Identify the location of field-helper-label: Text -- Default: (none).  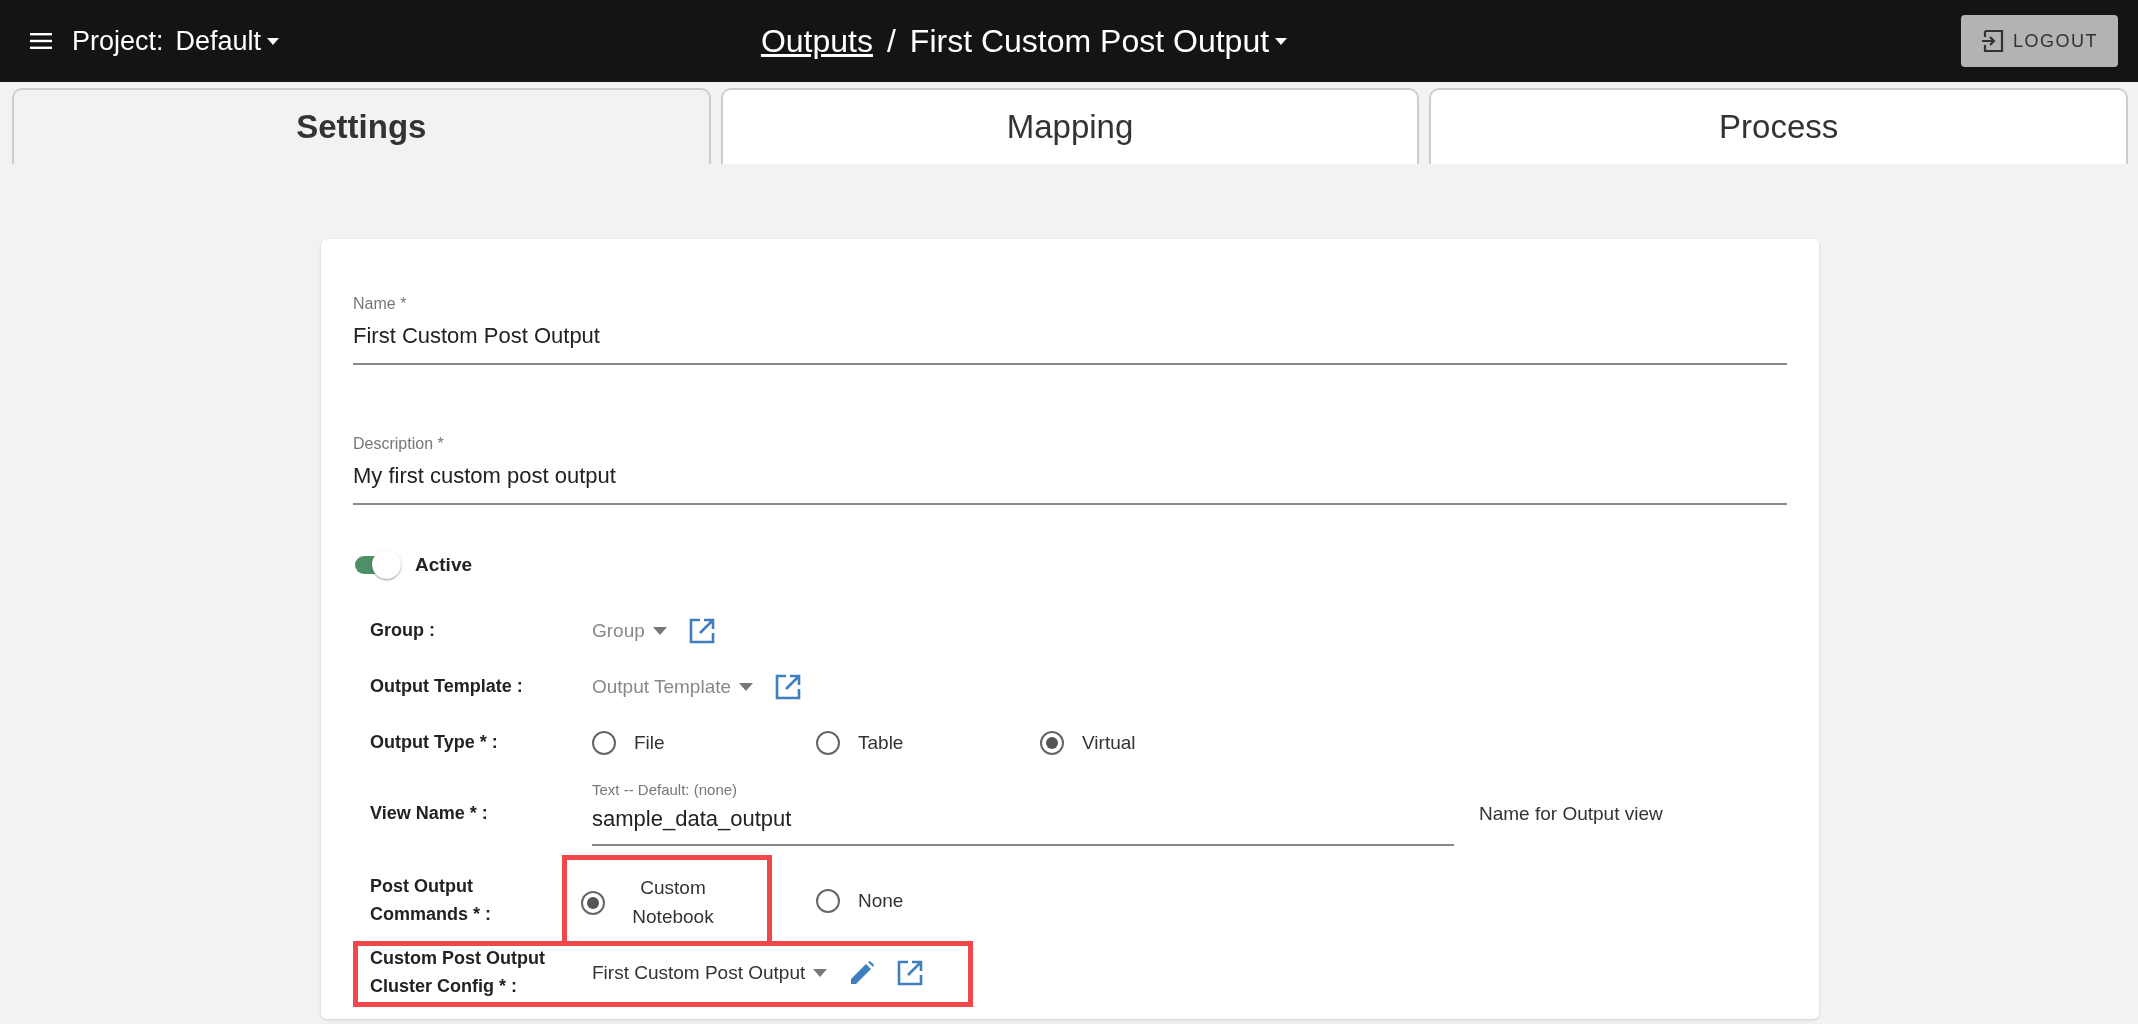
(665, 789).